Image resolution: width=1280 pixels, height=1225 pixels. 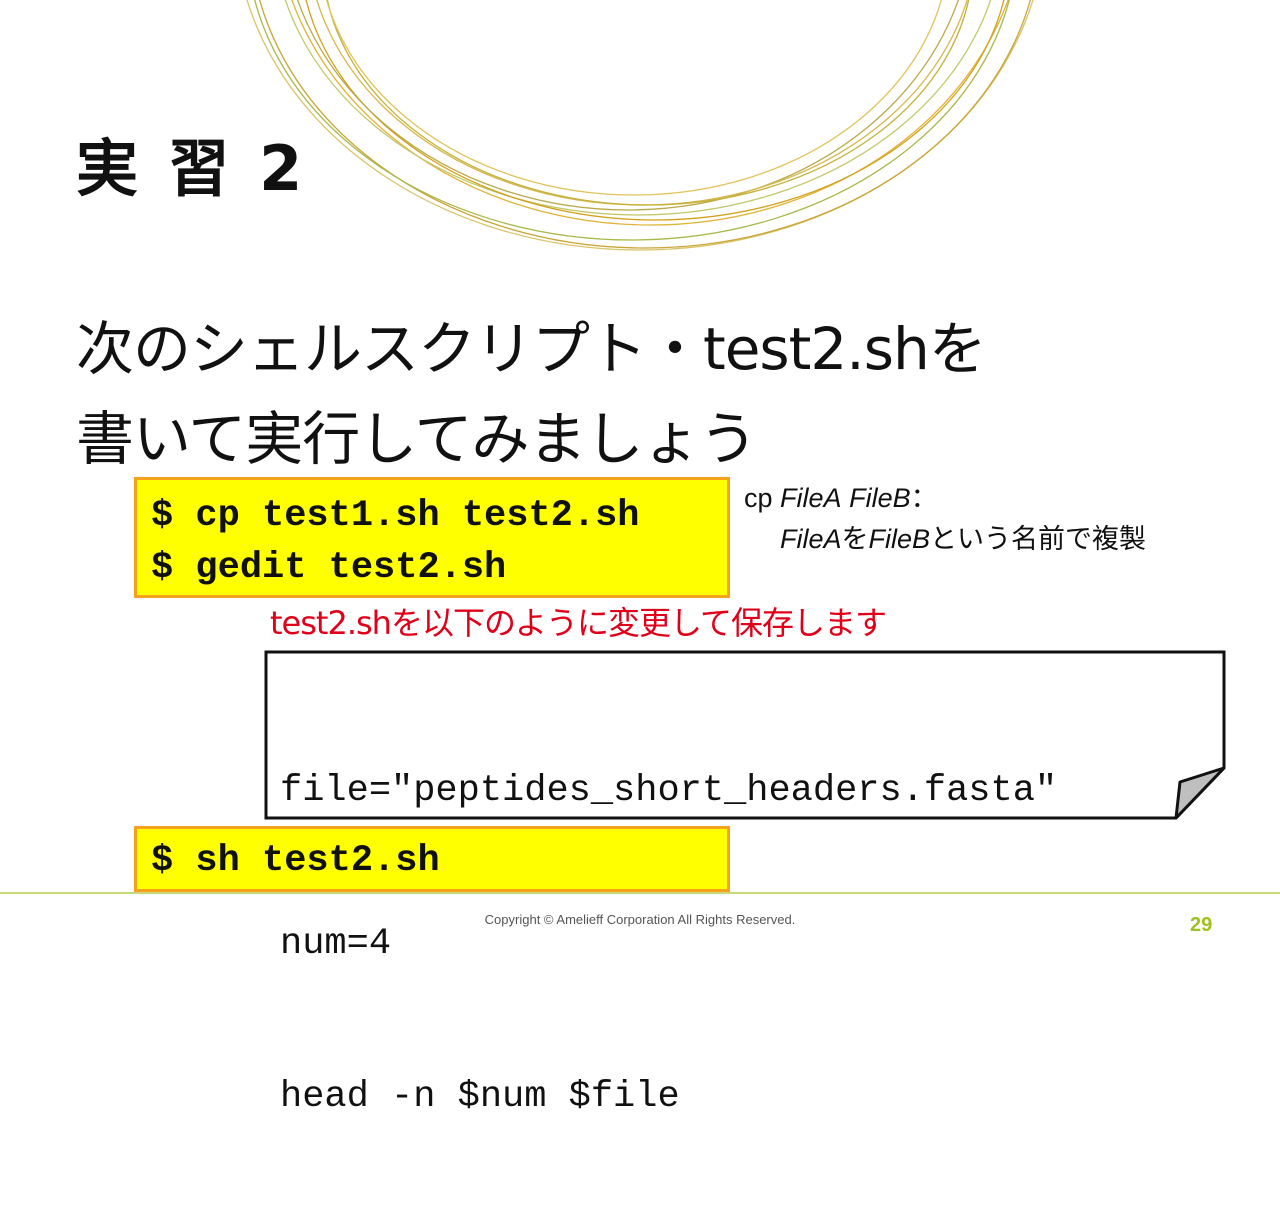 I want to click on slide-title: 実 習 2, so click(x=191, y=168).